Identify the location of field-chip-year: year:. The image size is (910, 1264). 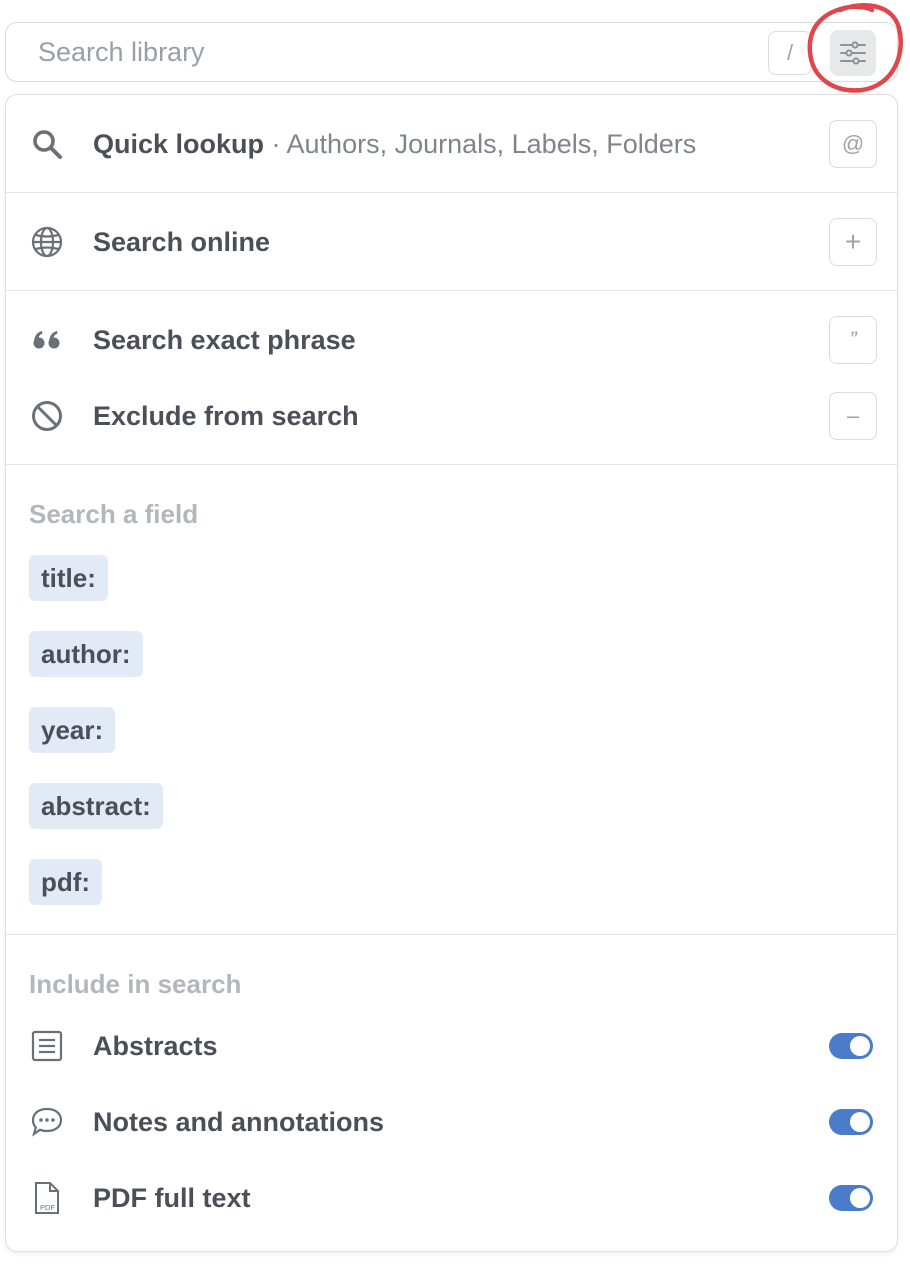
(72, 730).